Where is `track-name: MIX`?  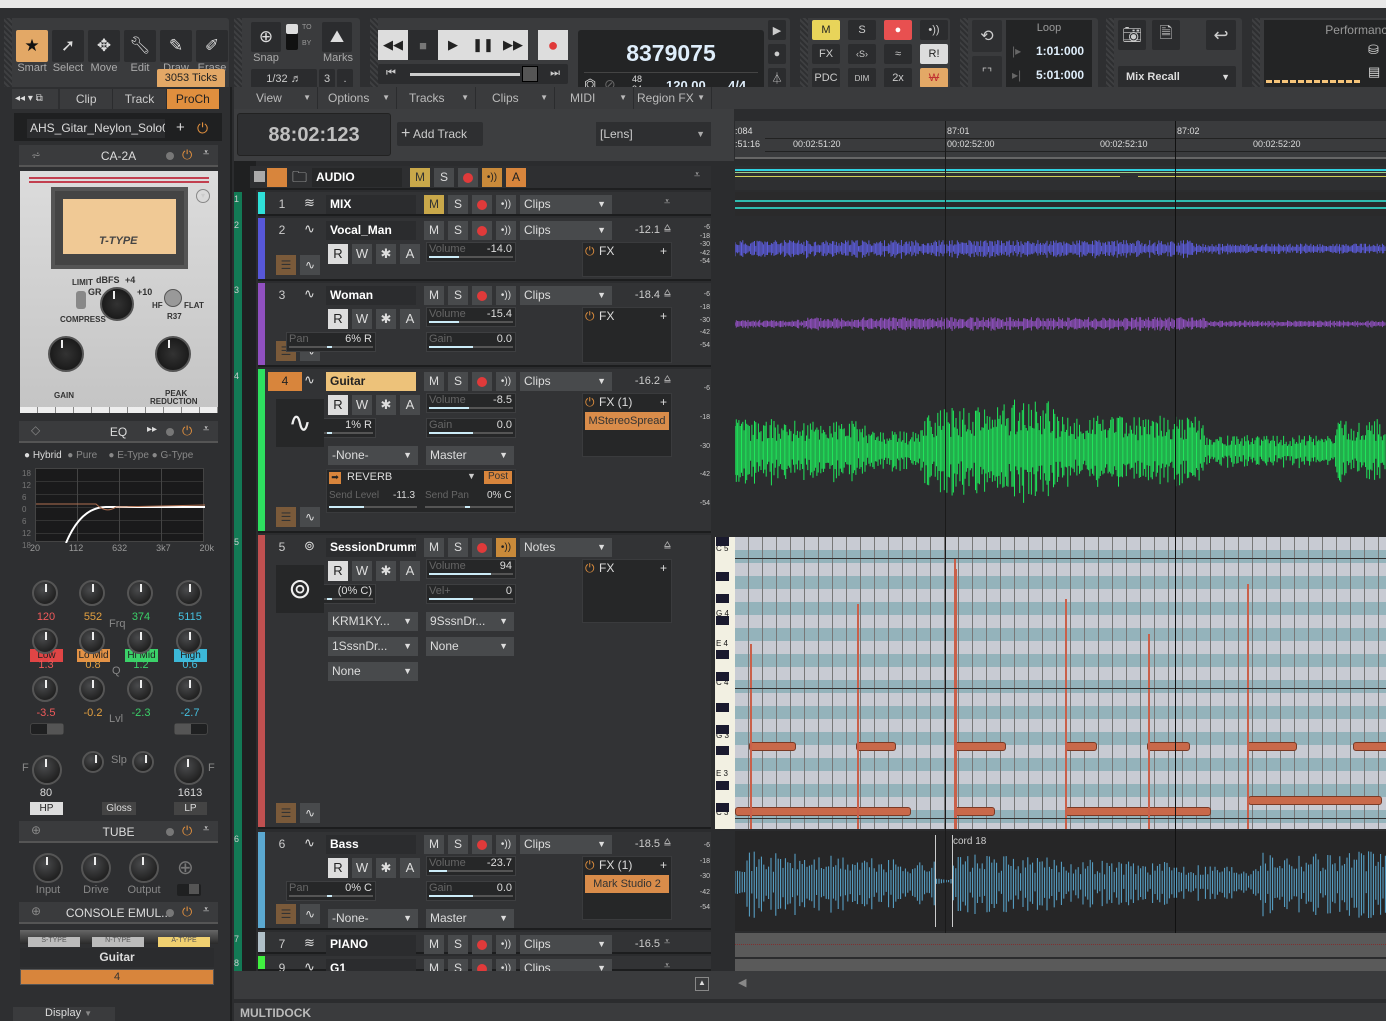
track-name: MIX is located at coordinates (371, 204).